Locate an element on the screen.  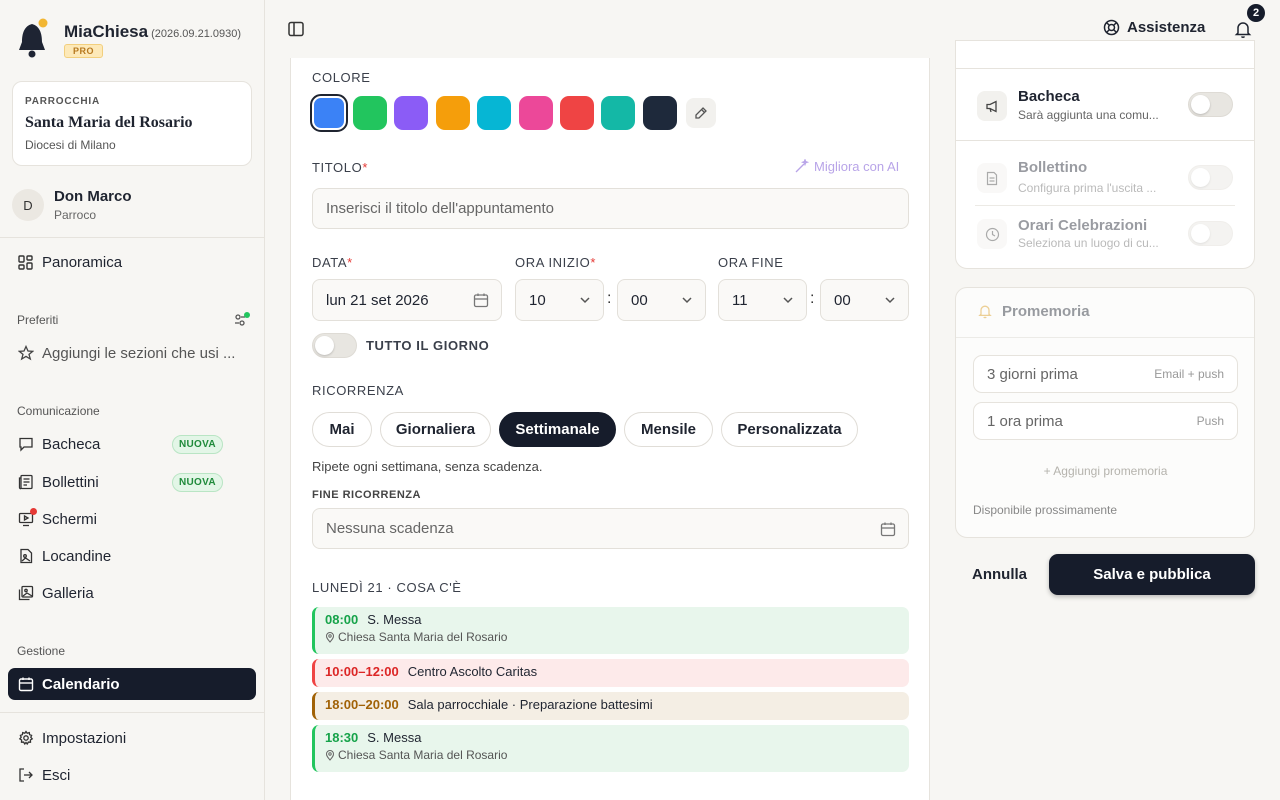
color-swatch-red is located at coordinates (577, 113).